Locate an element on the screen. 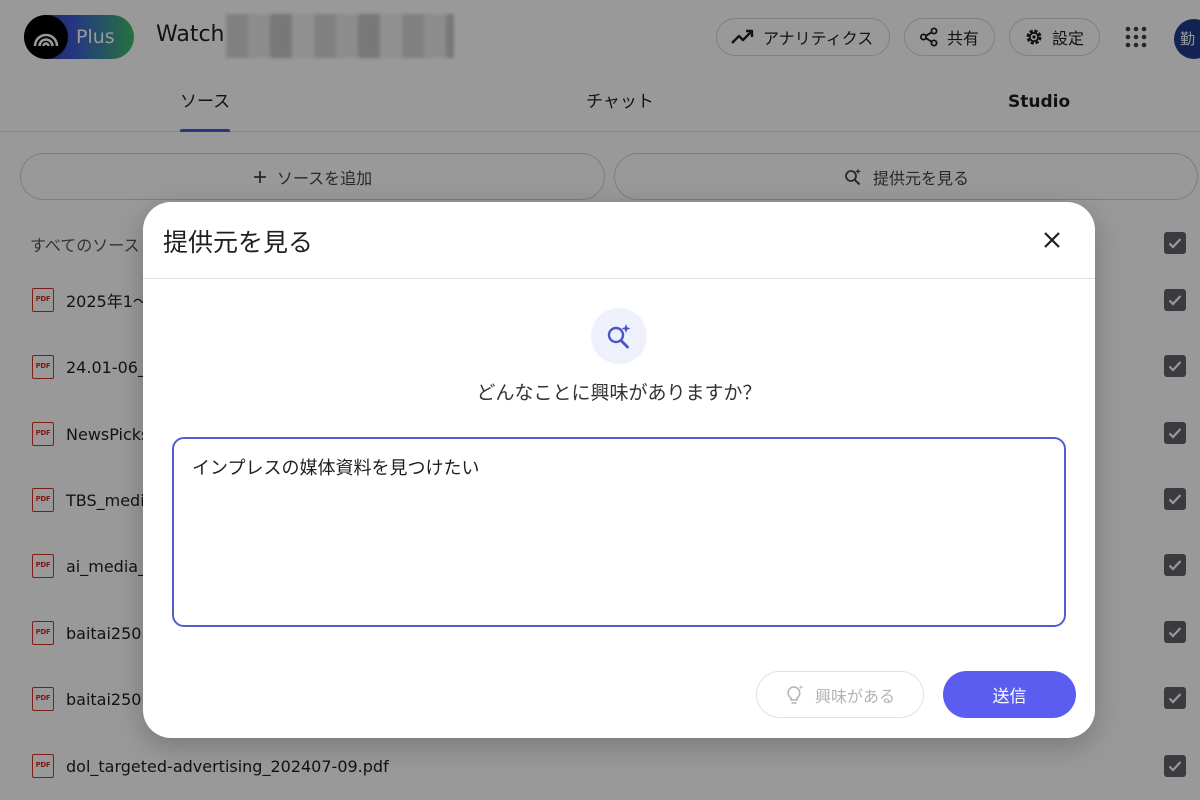 The width and height of the screenshot is (1200, 800). interest-button-label: 興味がある is located at coordinates (854, 696).